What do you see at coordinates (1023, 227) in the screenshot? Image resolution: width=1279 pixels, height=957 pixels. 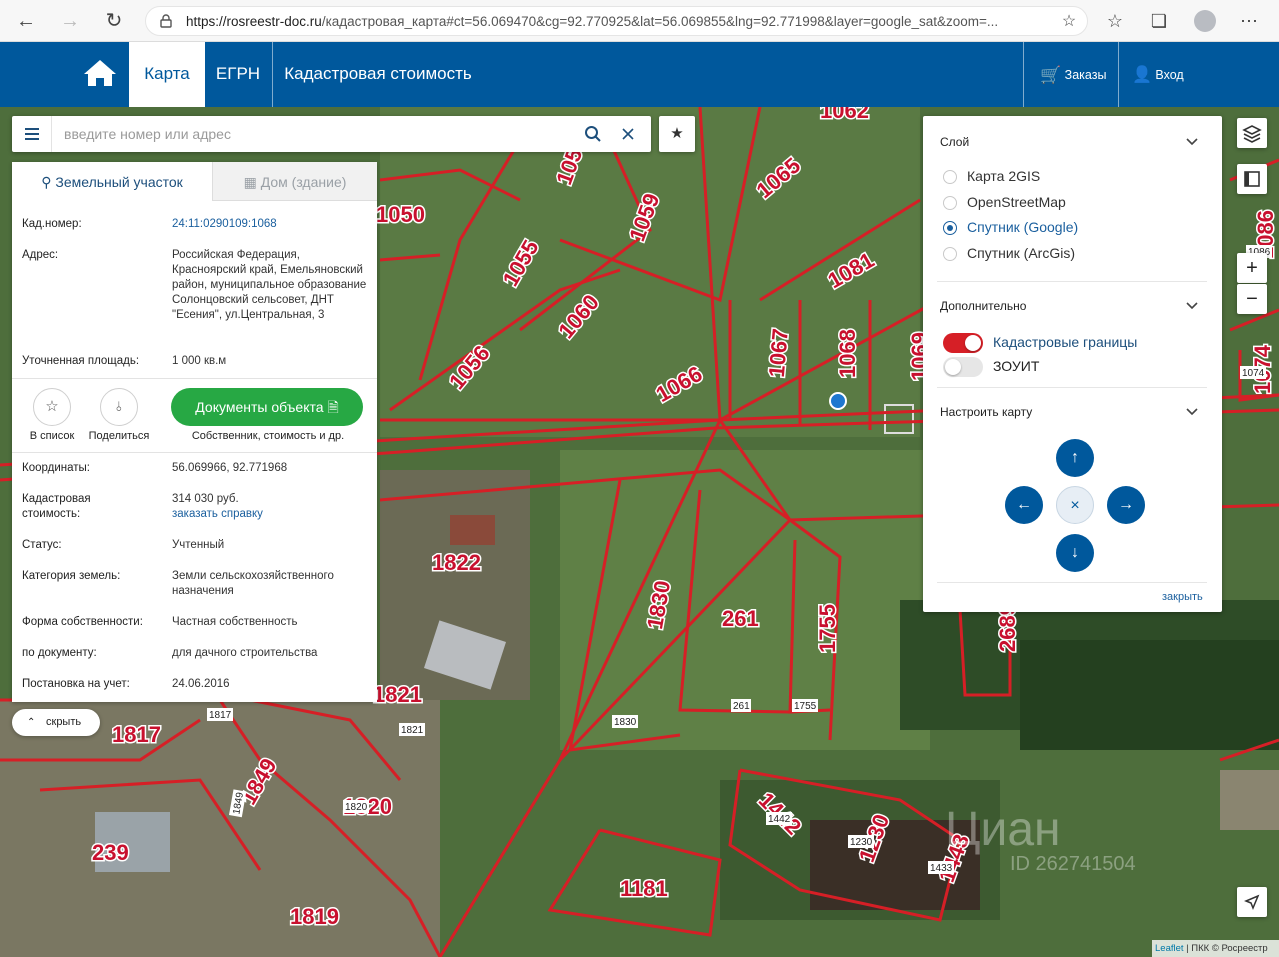 I see `layer-option-label: Спутник (Google)` at bounding box center [1023, 227].